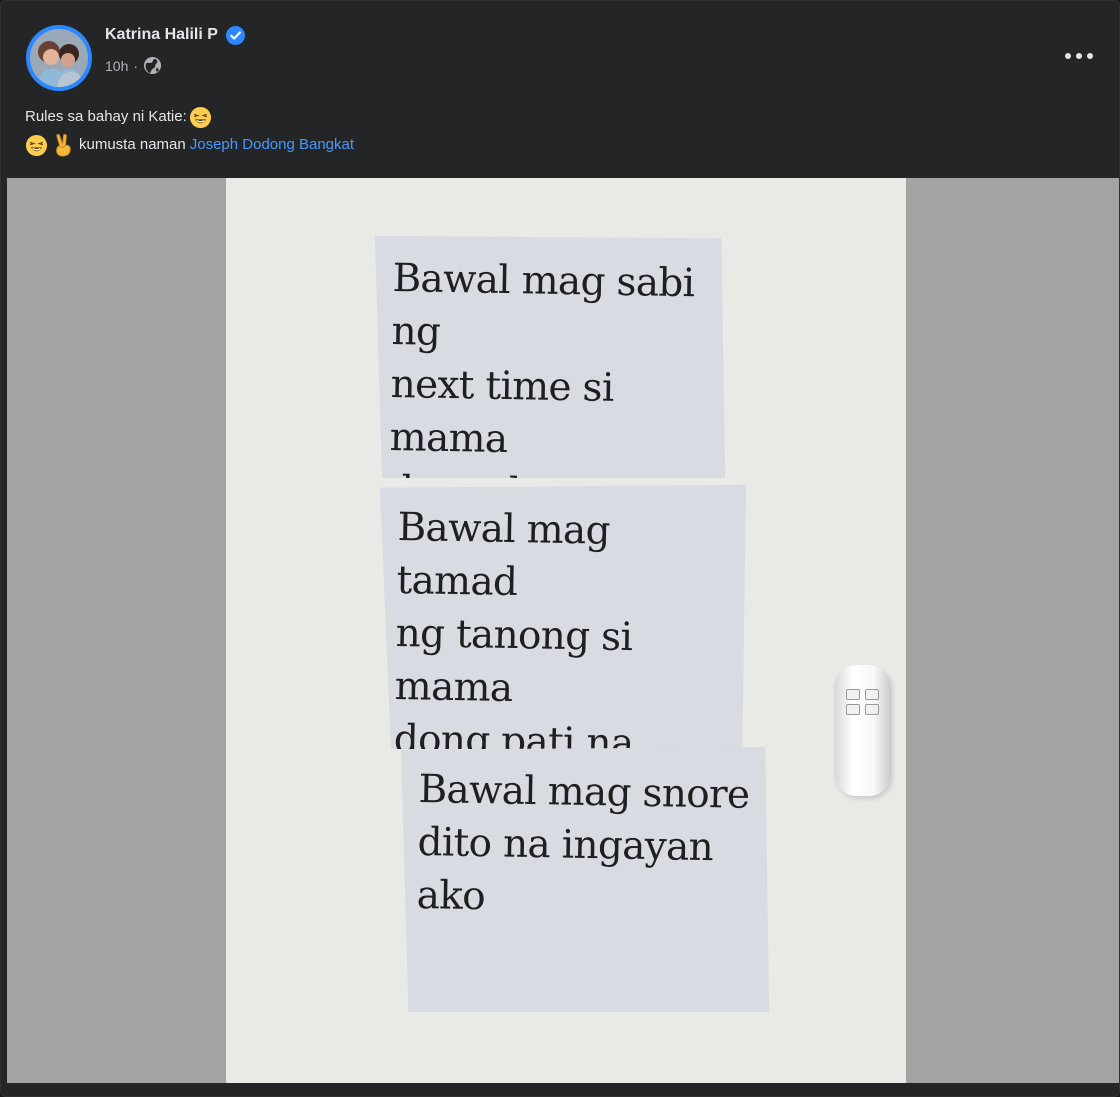  I want to click on globe-icon, so click(152, 65).